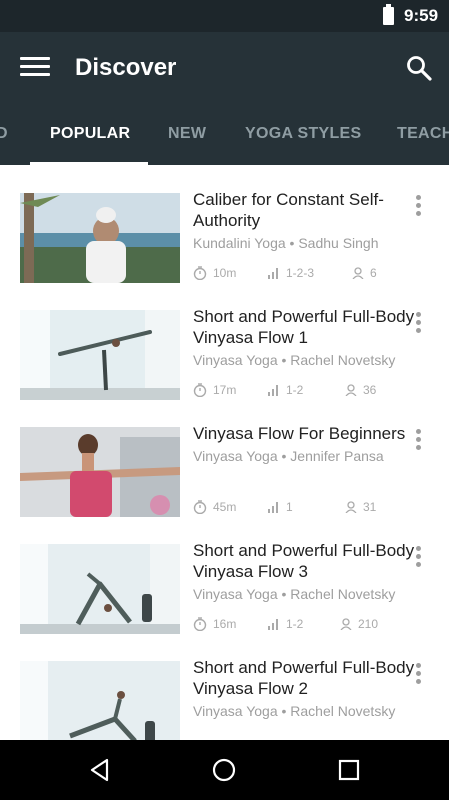 The height and width of the screenshot is (800, 449). Describe the element at coordinates (360, 390) in the screenshot. I see `students-stat: 36` at that location.